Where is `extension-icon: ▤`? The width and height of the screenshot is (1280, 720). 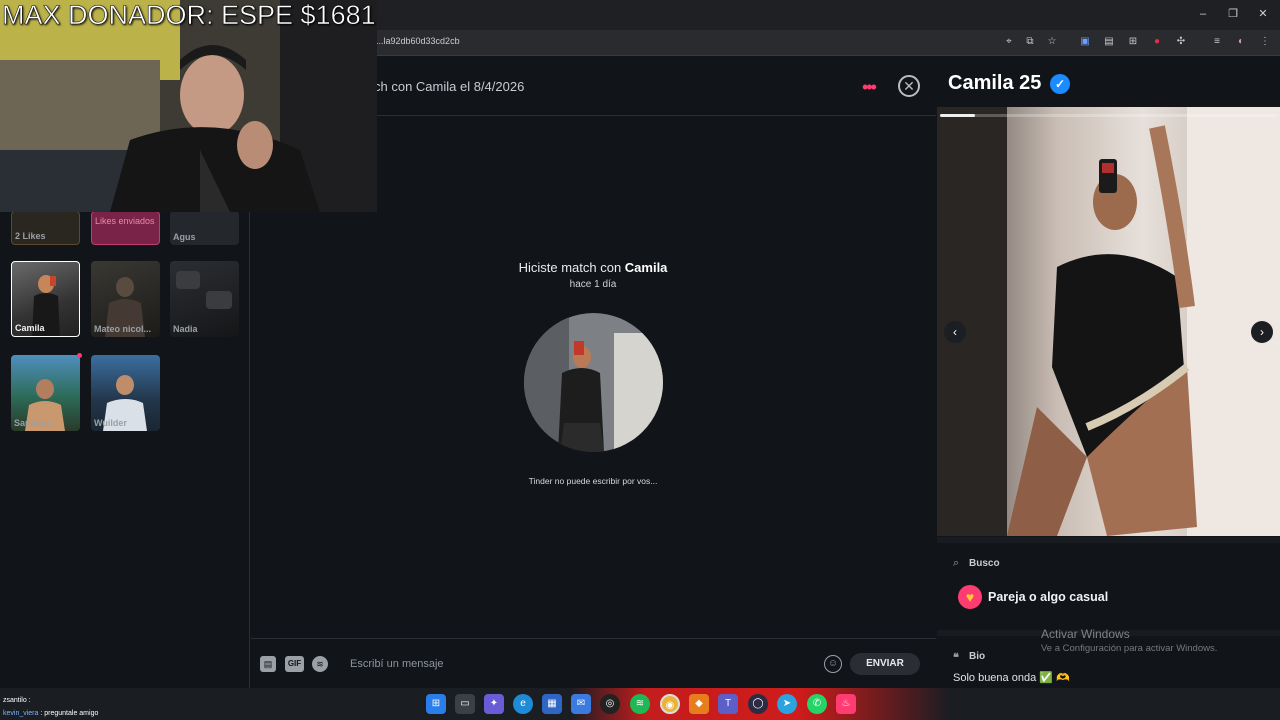 extension-icon: ▤ is located at coordinates (1109, 42).